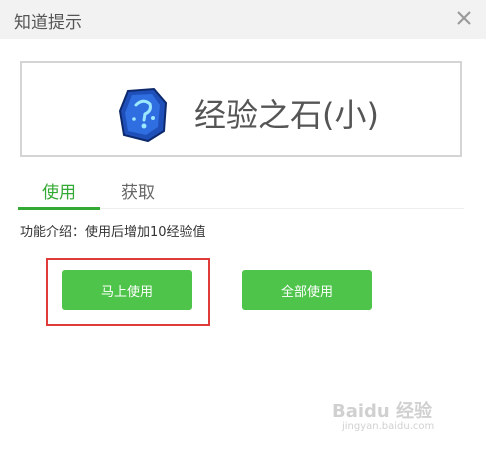 This screenshot has width=486, height=455. What do you see at coordinates (464, 18) in the screenshot?
I see `close-icon` at bounding box center [464, 18].